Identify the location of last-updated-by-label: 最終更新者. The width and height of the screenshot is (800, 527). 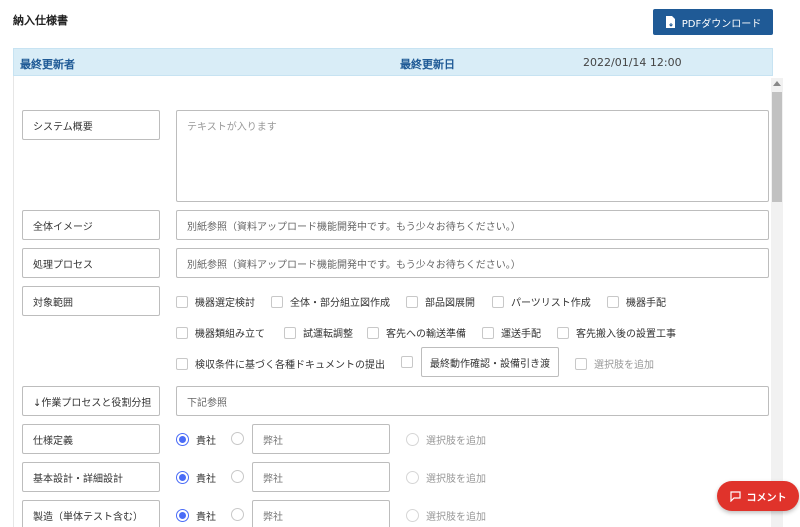
(47, 64).